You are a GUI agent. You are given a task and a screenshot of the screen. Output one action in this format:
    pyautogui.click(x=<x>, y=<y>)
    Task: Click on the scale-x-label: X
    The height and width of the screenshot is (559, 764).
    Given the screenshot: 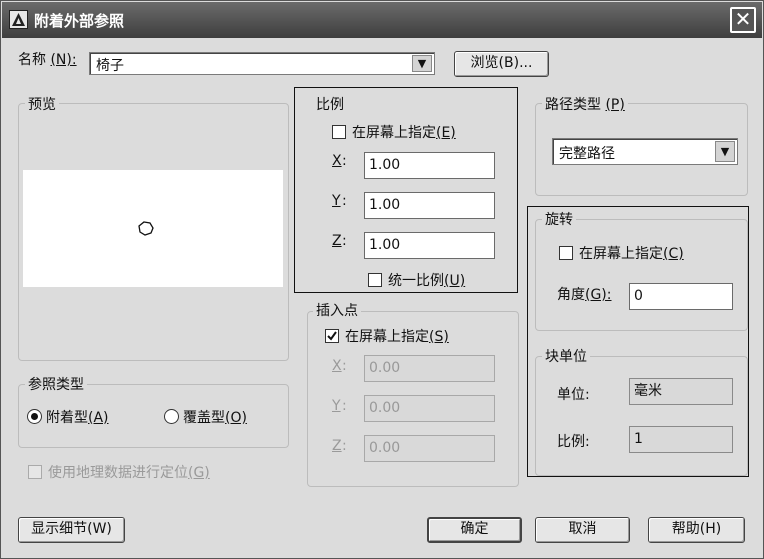 What is the action you would take?
    pyautogui.click(x=337, y=161)
    